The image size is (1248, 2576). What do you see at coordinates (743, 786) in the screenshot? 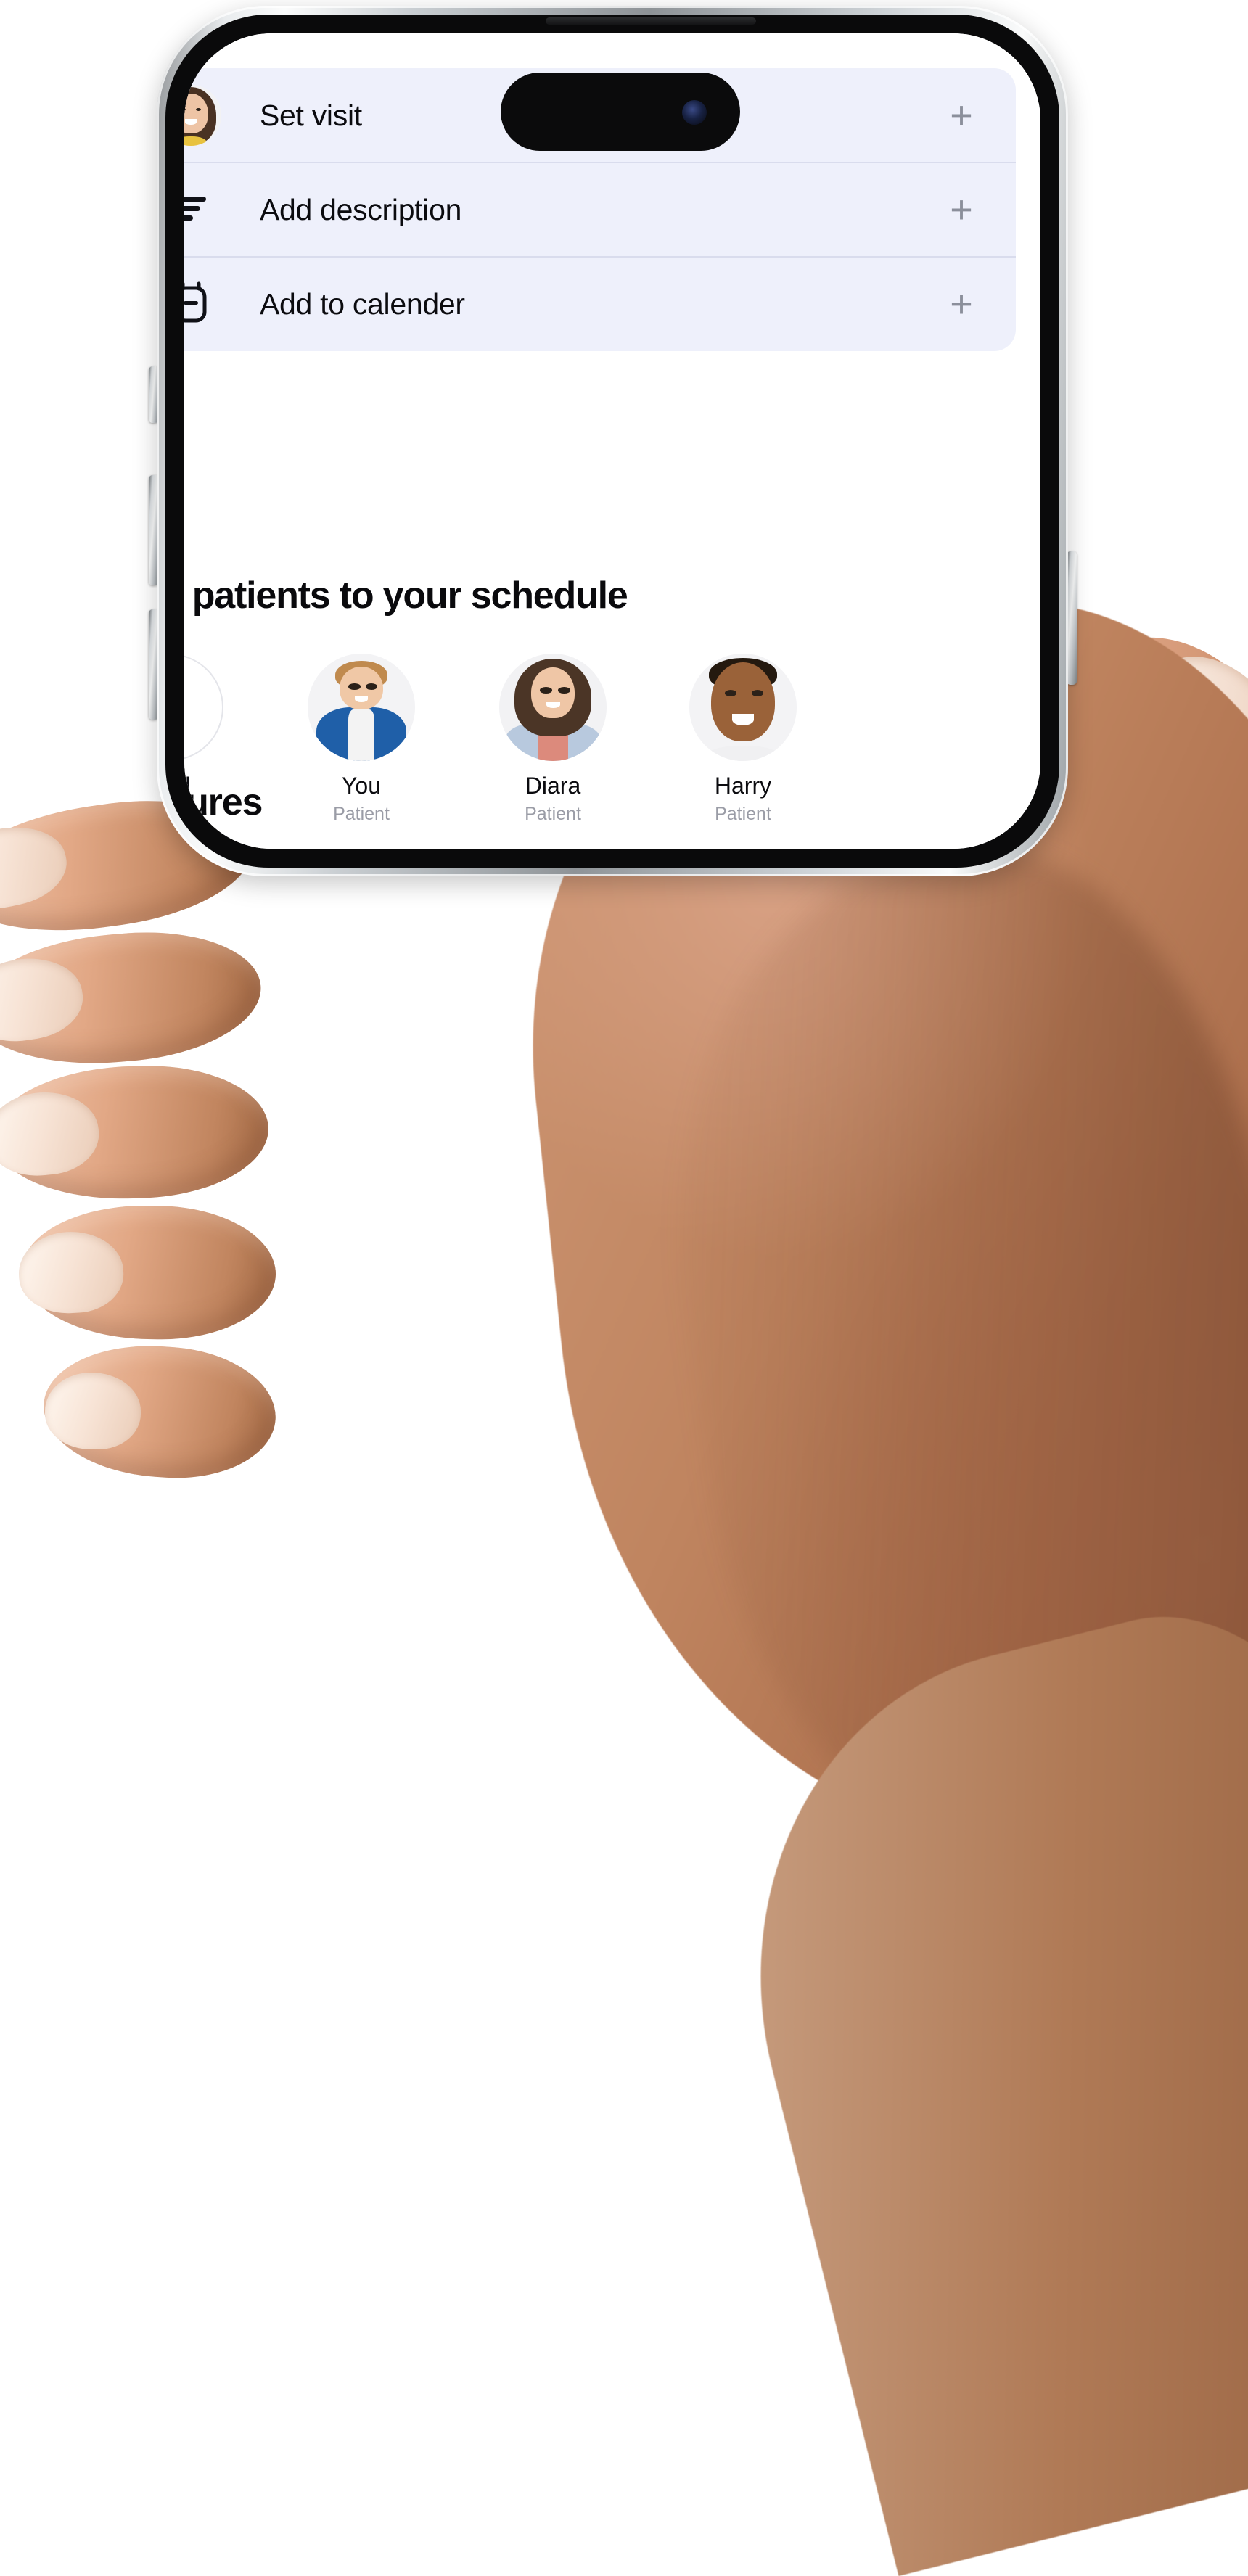
I see `patient-name: Harry` at bounding box center [743, 786].